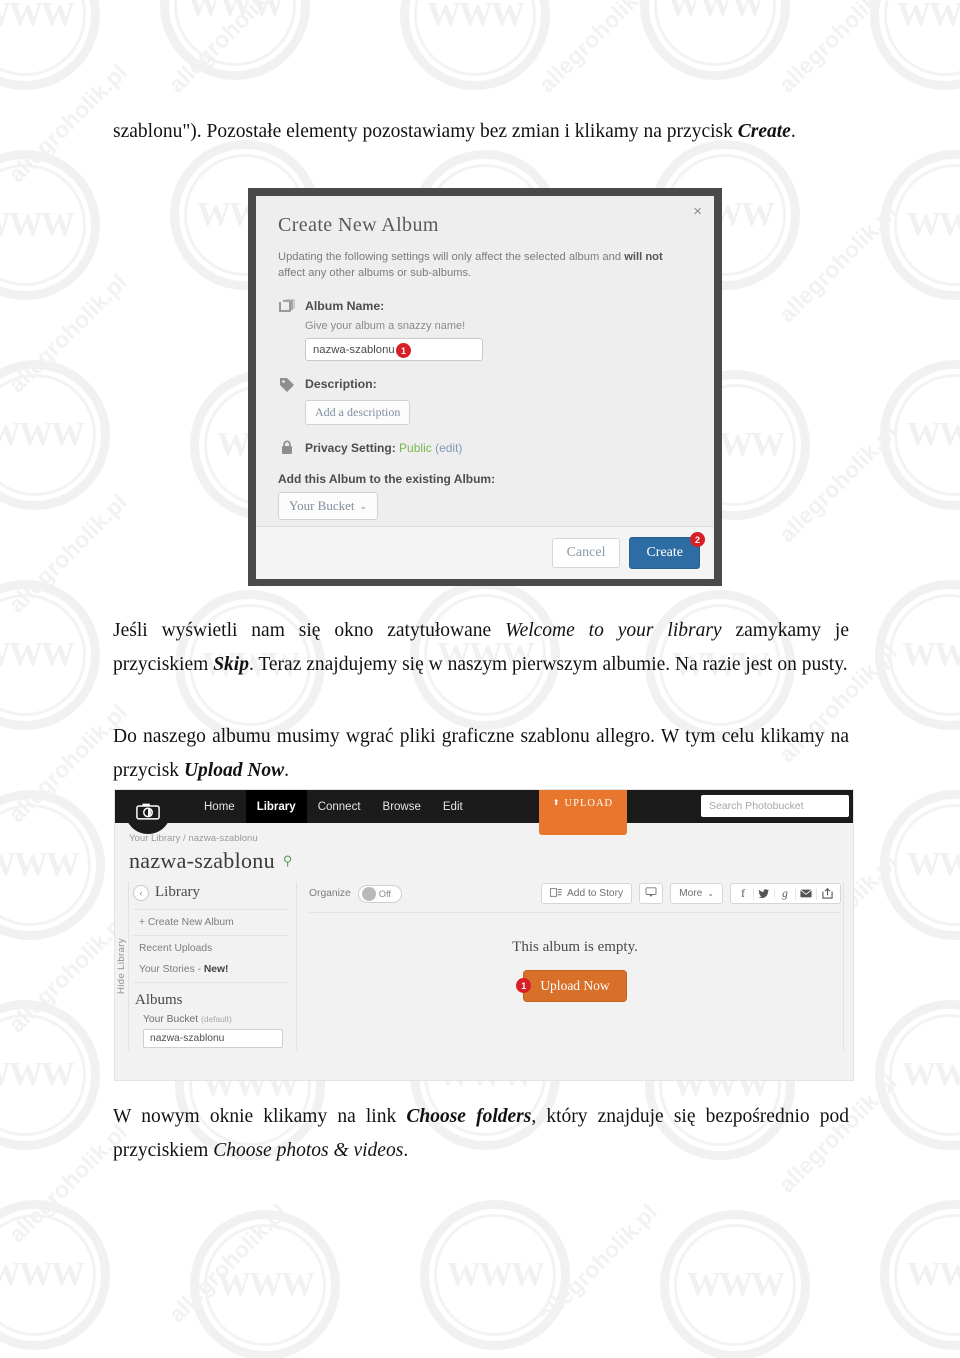 Image resolution: width=960 pixels, height=1358 pixels. What do you see at coordinates (154, 838) in the screenshot?
I see `breadcrumb-root: Your Library` at bounding box center [154, 838].